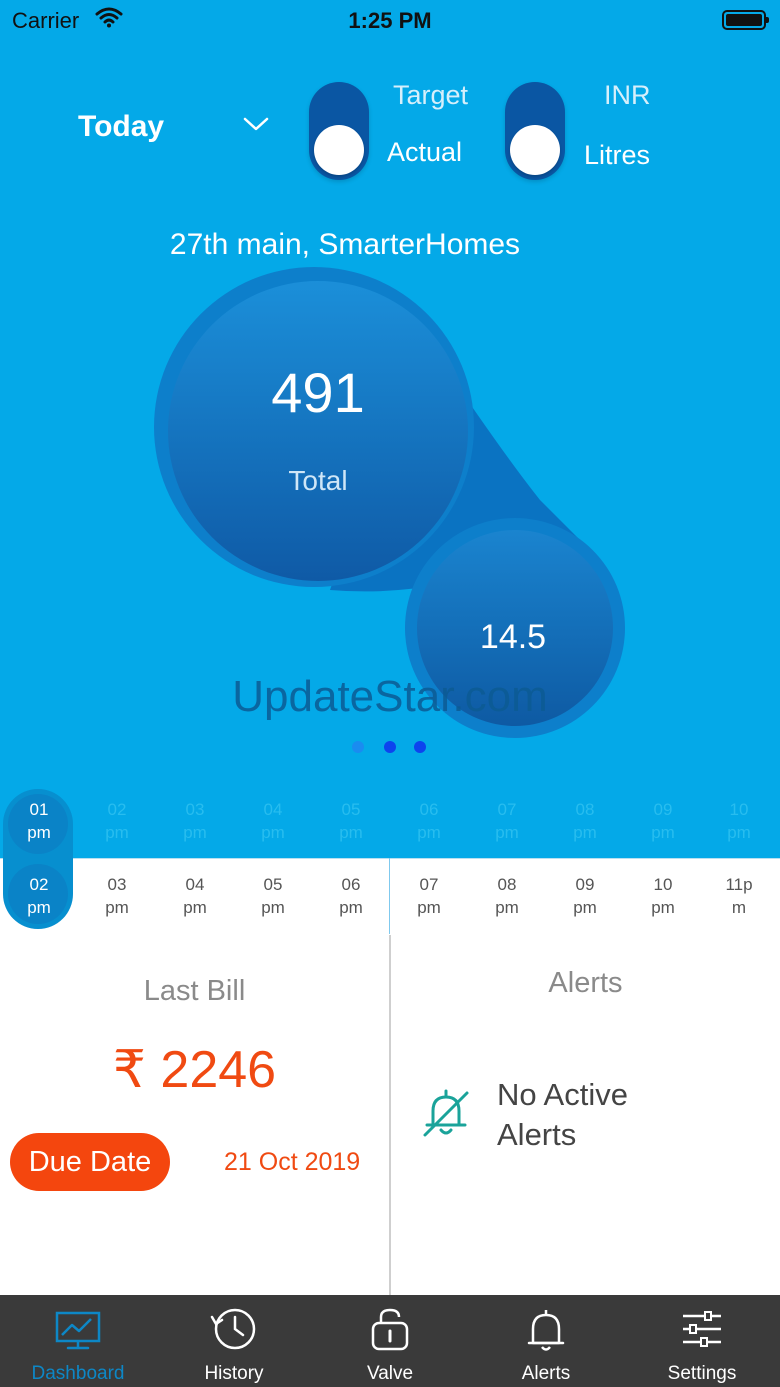  Describe the element at coordinates (390, 1329) in the screenshot. I see `valve-icon` at that location.